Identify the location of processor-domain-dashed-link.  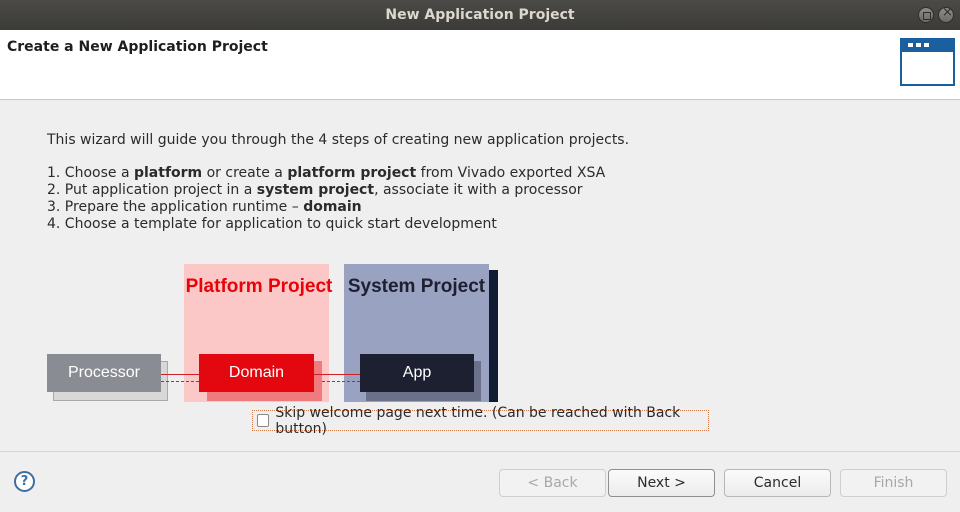
(180, 381).